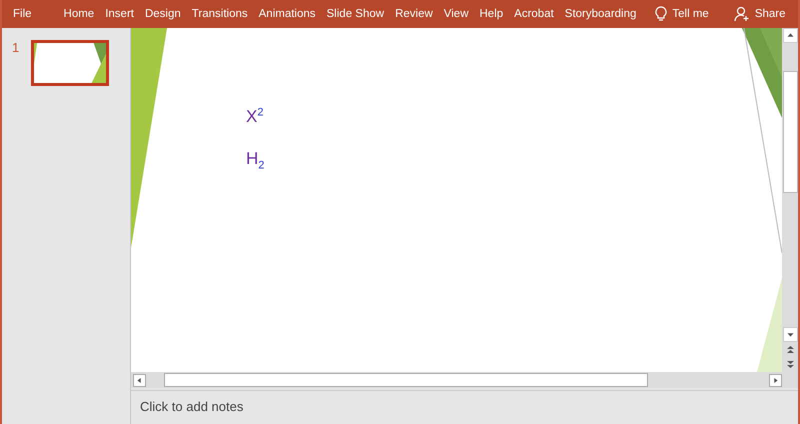  I want to click on ribbon-tab: Review, so click(414, 14).